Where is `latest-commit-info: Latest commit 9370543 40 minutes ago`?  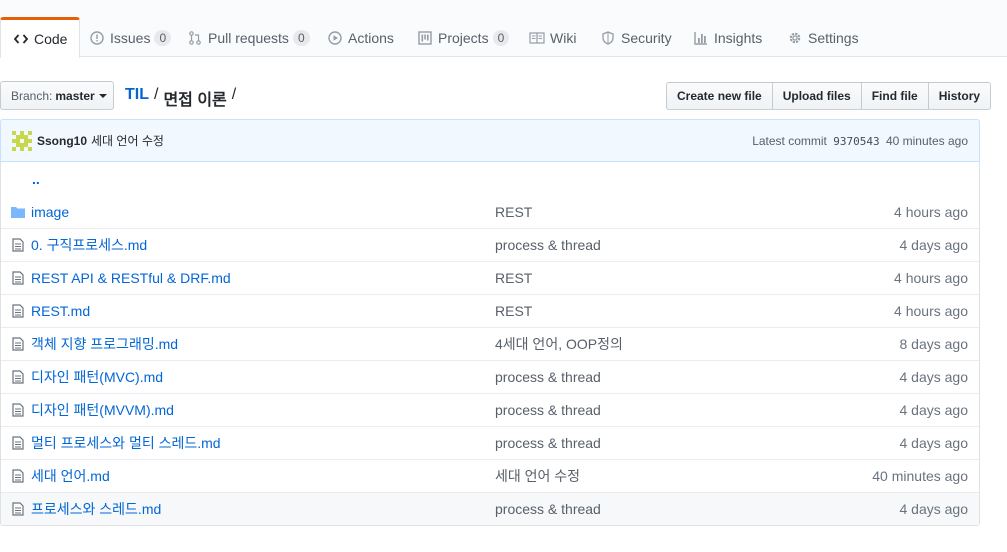 latest-commit-info: Latest commit 9370543 40 minutes ago is located at coordinates (860, 141).